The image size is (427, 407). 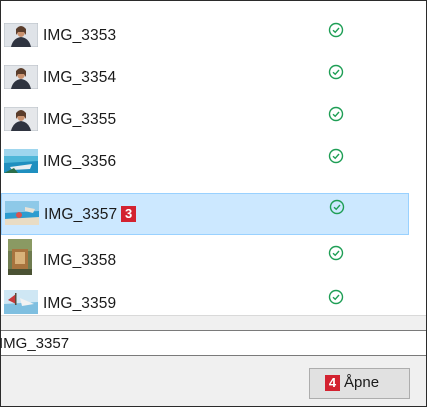 I want to click on list-item-selected: IMG_3357 3, so click(x=205, y=214).